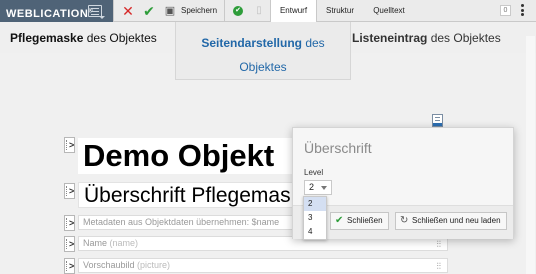 This screenshot has width=536, height=274. Describe the element at coordinates (293, 11) in the screenshot. I see `tab-entwurf: Entwurf` at that location.